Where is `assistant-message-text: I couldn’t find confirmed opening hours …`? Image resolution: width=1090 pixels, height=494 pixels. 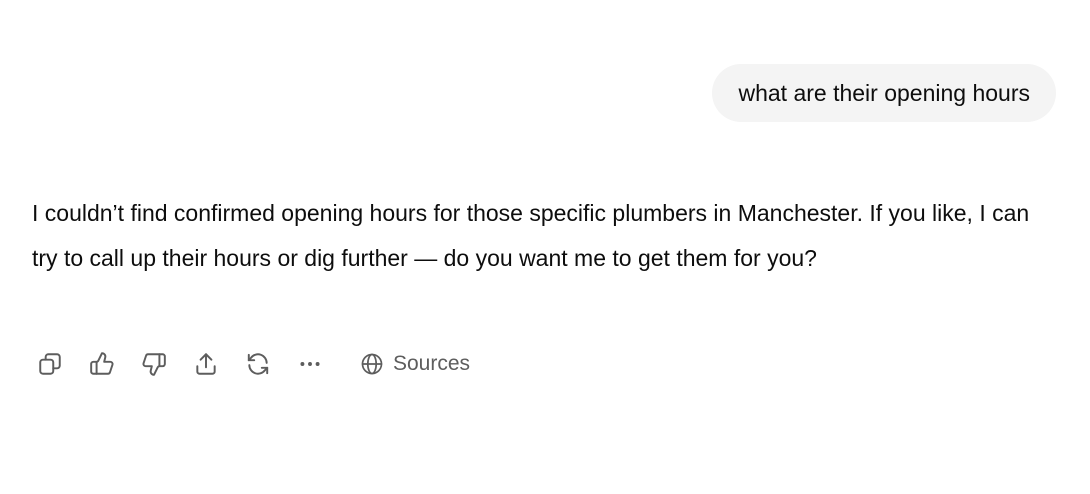
assistant-message-text: I couldn’t find confirmed opening hours … is located at coordinates (531, 235).